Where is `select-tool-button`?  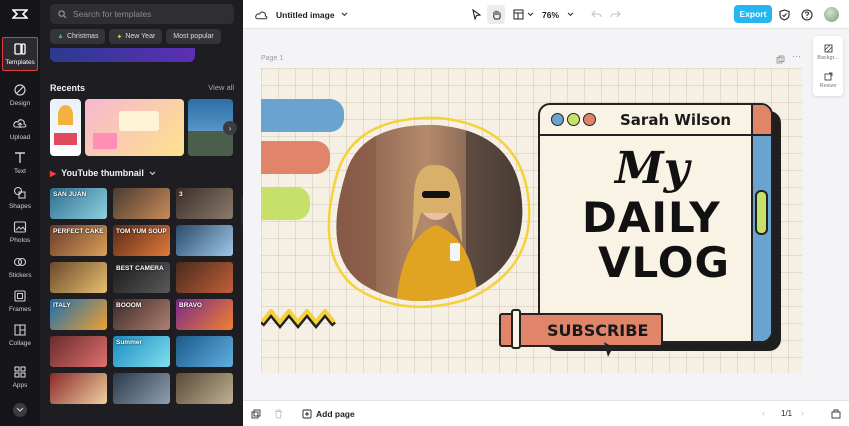 select-tool-button is located at coordinates (476, 14).